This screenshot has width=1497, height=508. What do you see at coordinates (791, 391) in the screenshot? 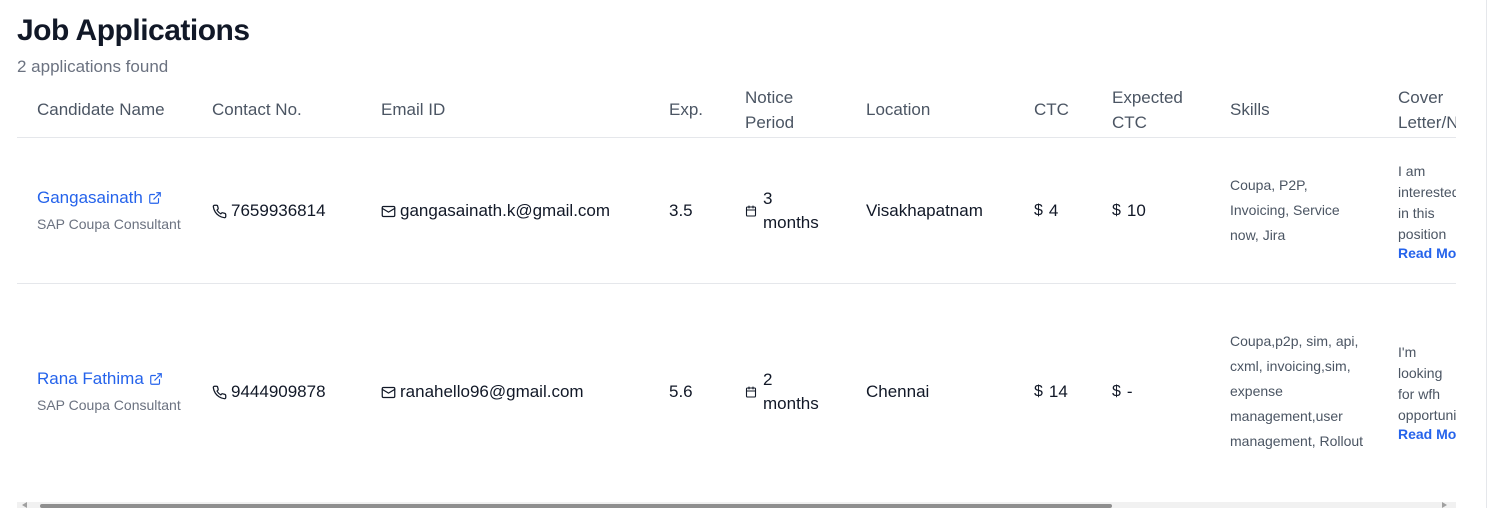
I see `notice-period: 2 months` at bounding box center [791, 391].